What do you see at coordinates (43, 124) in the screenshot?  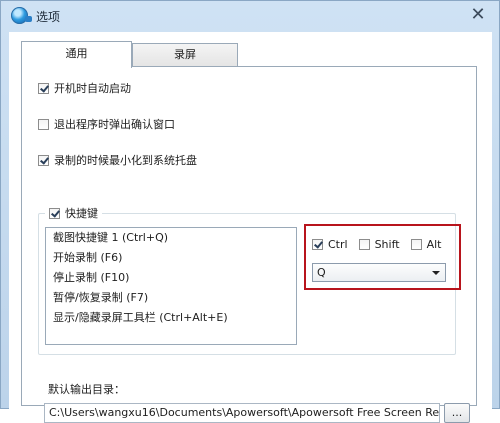 I see `exit-confirm-checkbox` at bounding box center [43, 124].